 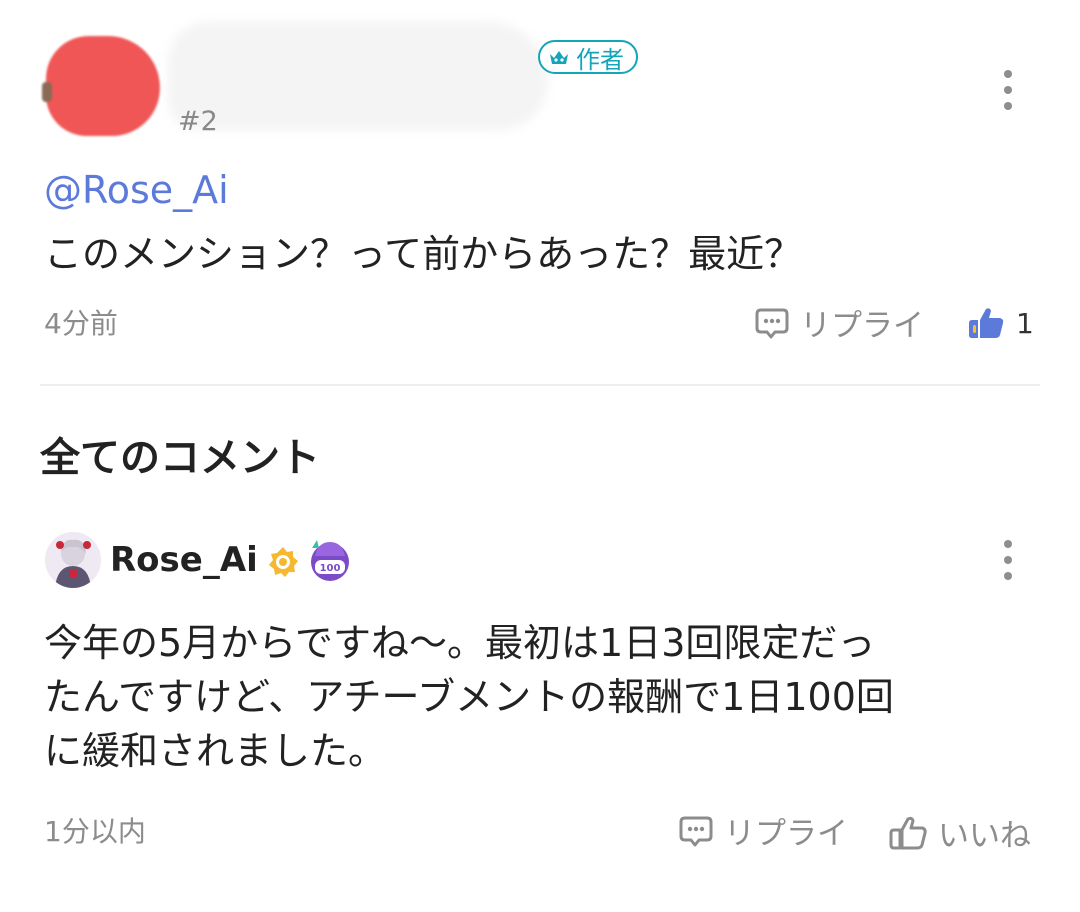 What do you see at coordinates (136, 190) in the screenshot?
I see `mention-link: @Rose_Ai` at bounding box center [136, 190].